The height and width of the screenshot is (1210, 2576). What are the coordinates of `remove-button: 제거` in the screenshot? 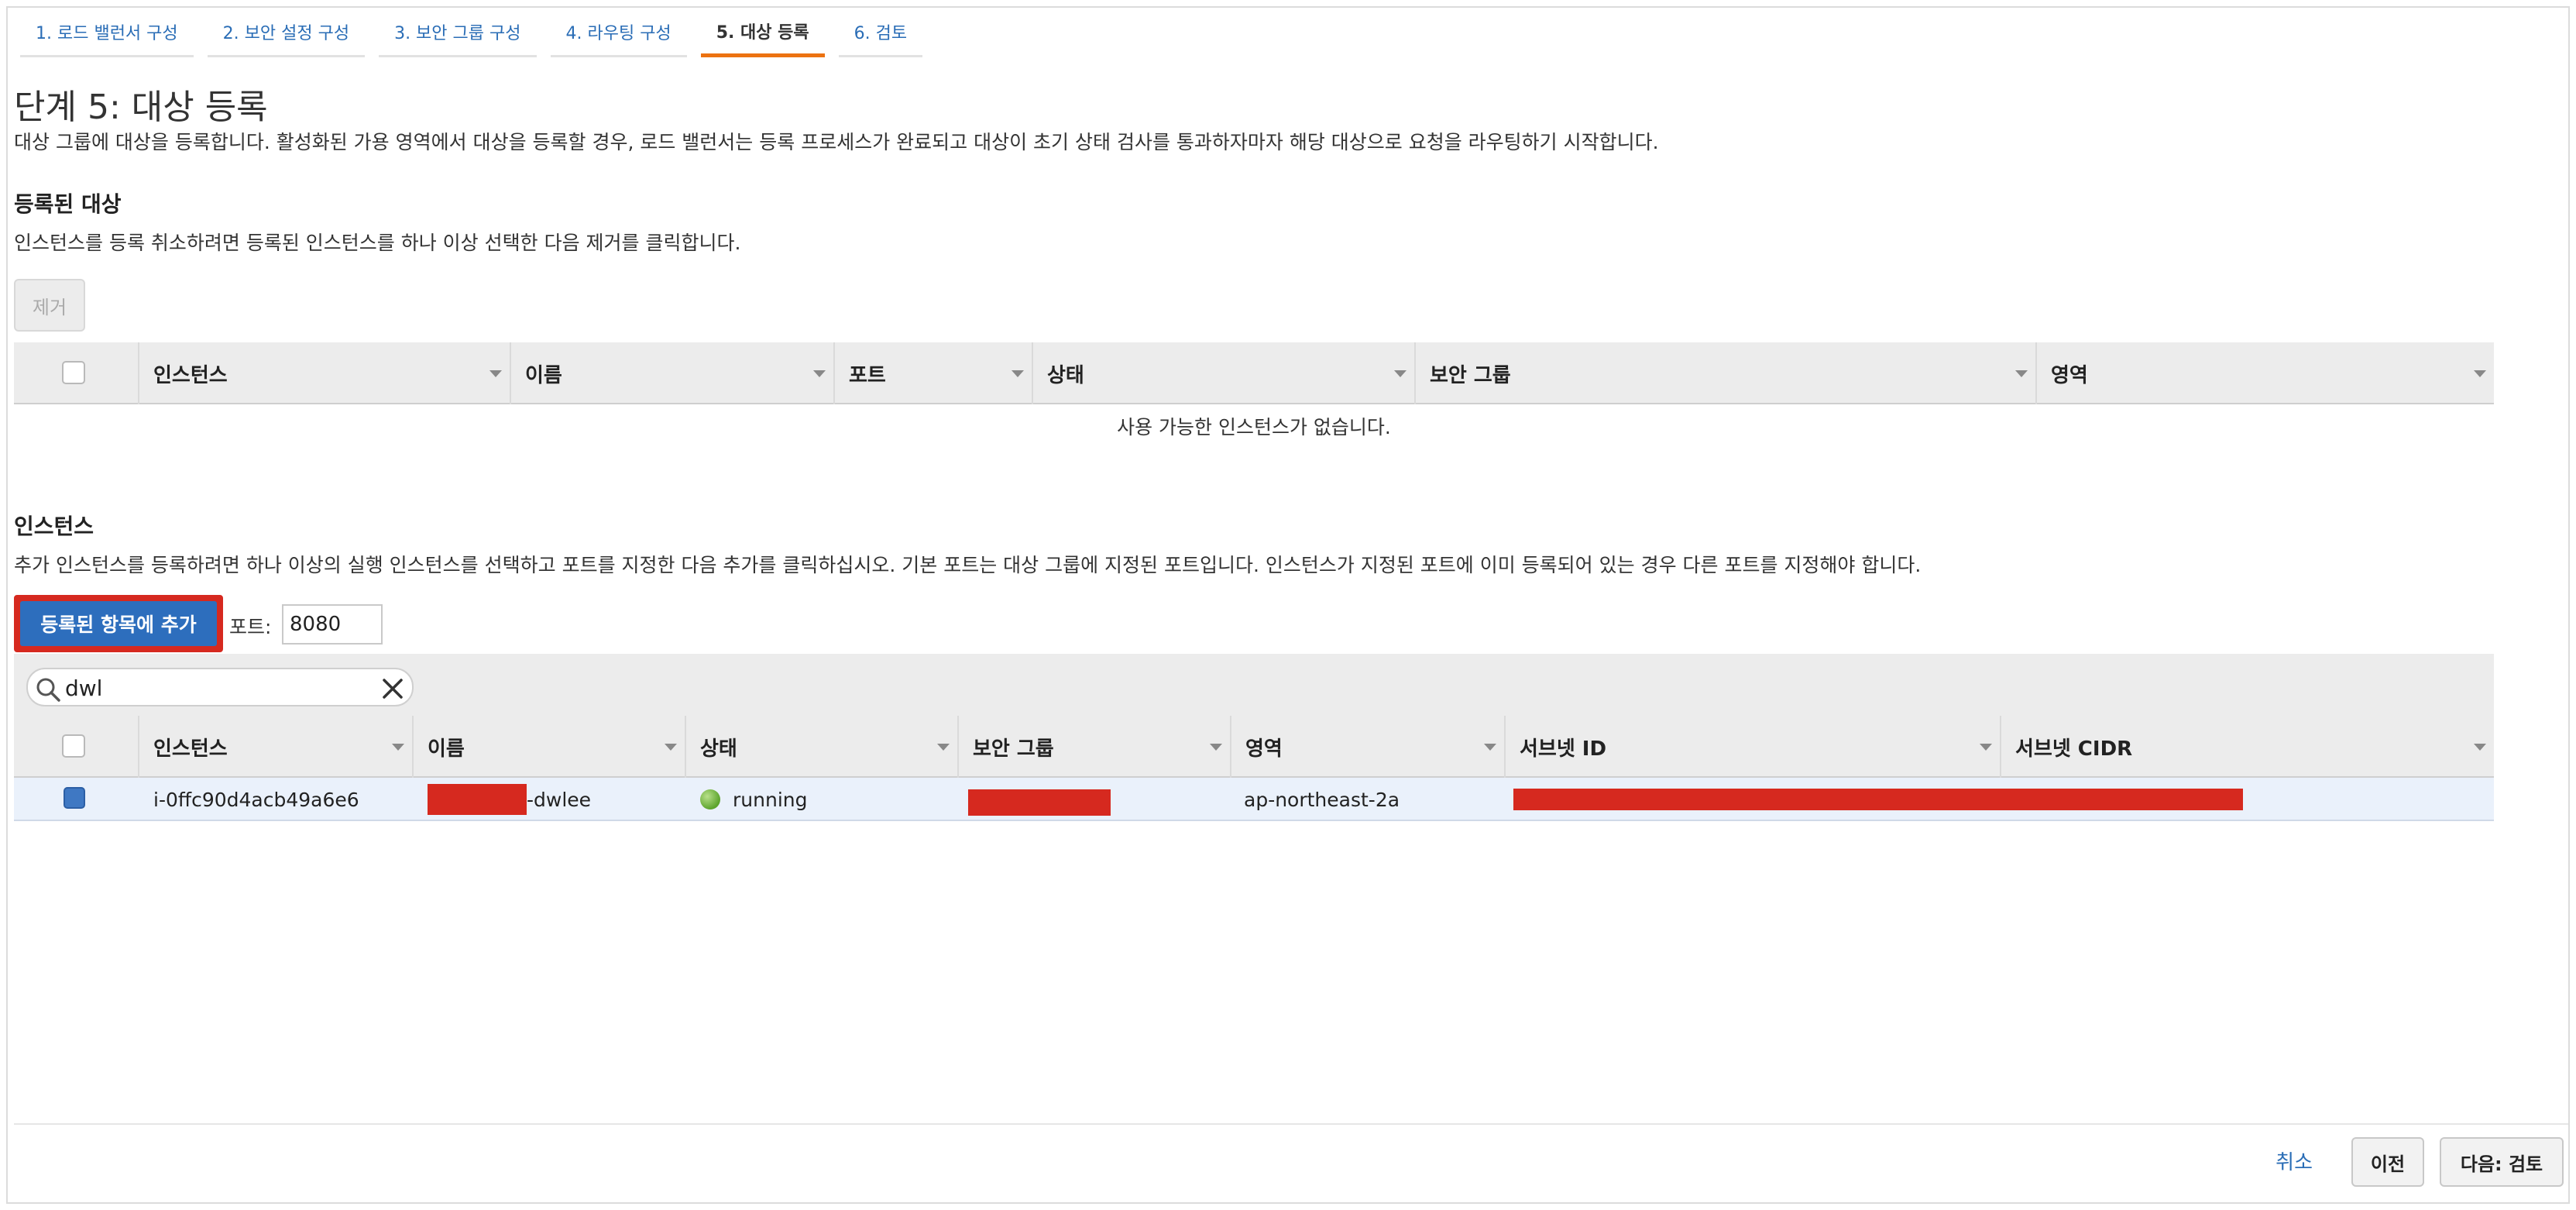 It's located at (49, 305).